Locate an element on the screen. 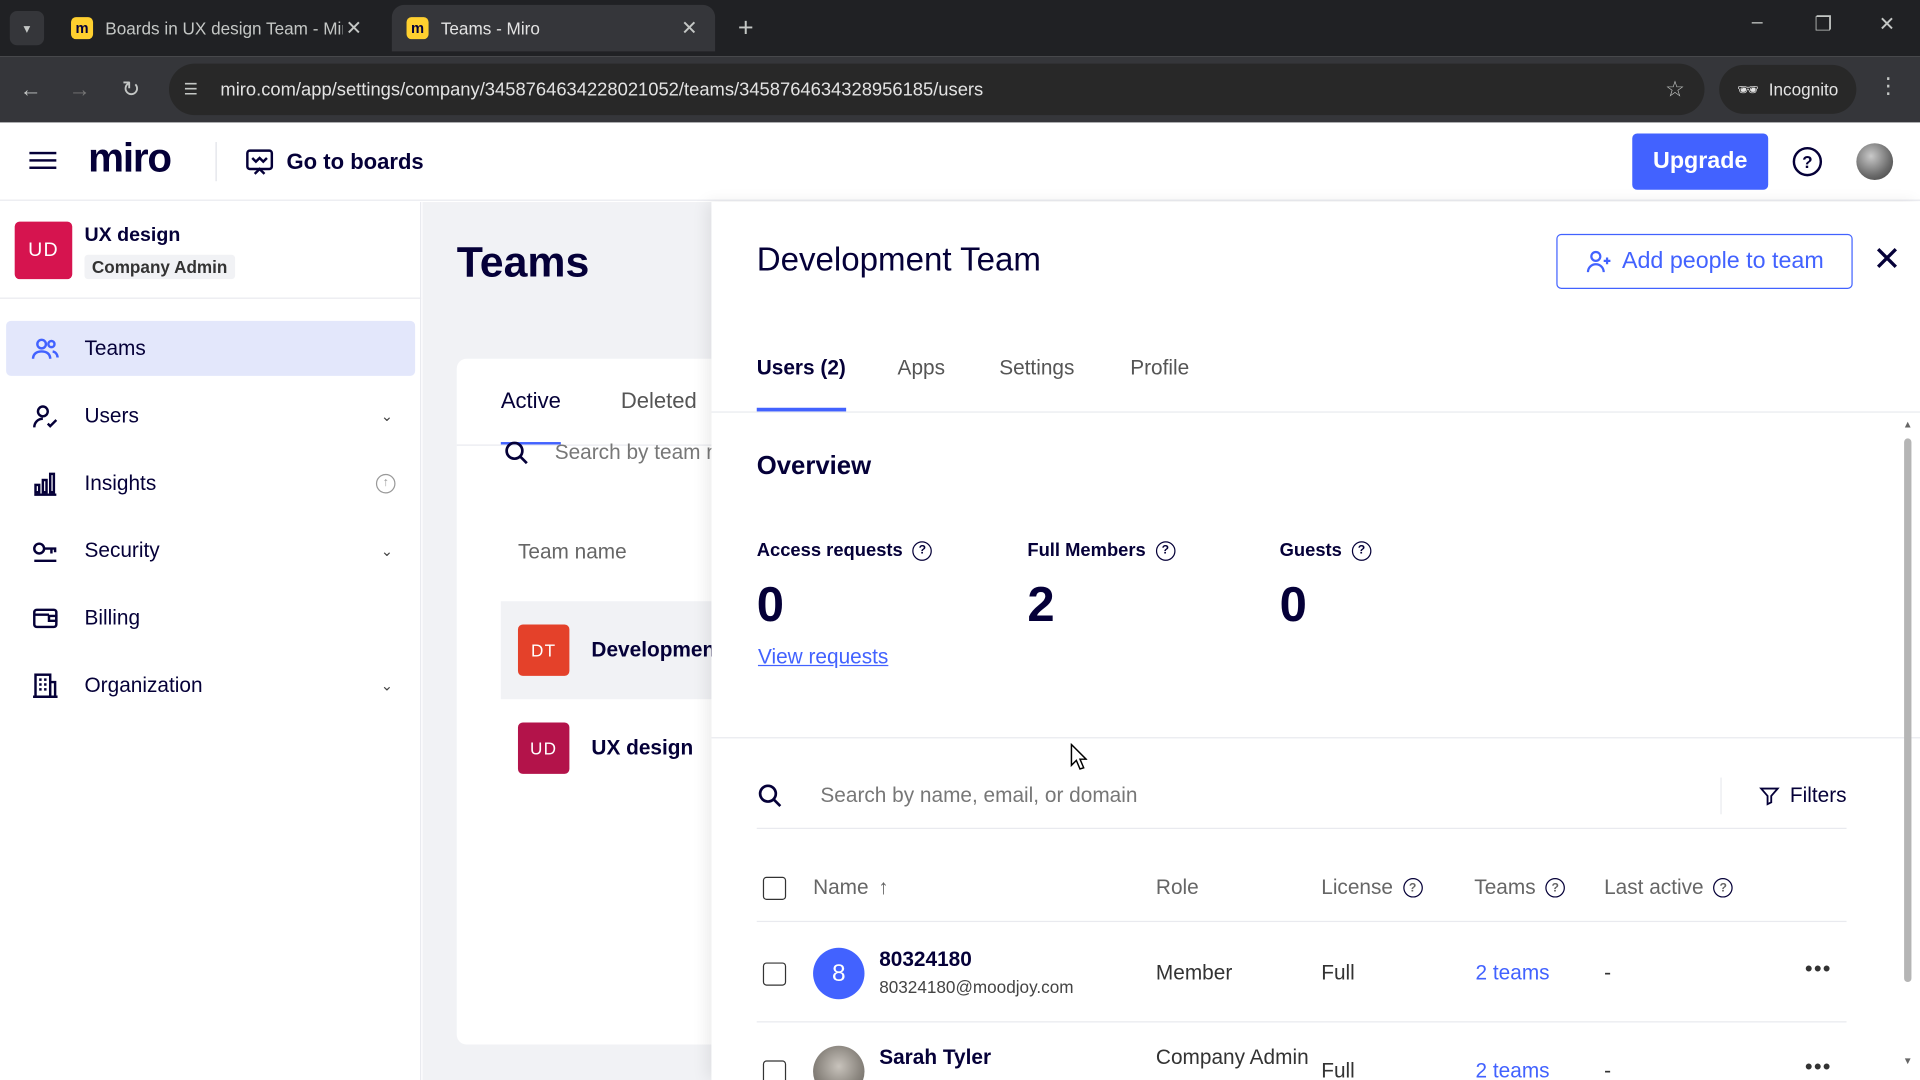  column-label: Role is located at coordinates (1177, 887).